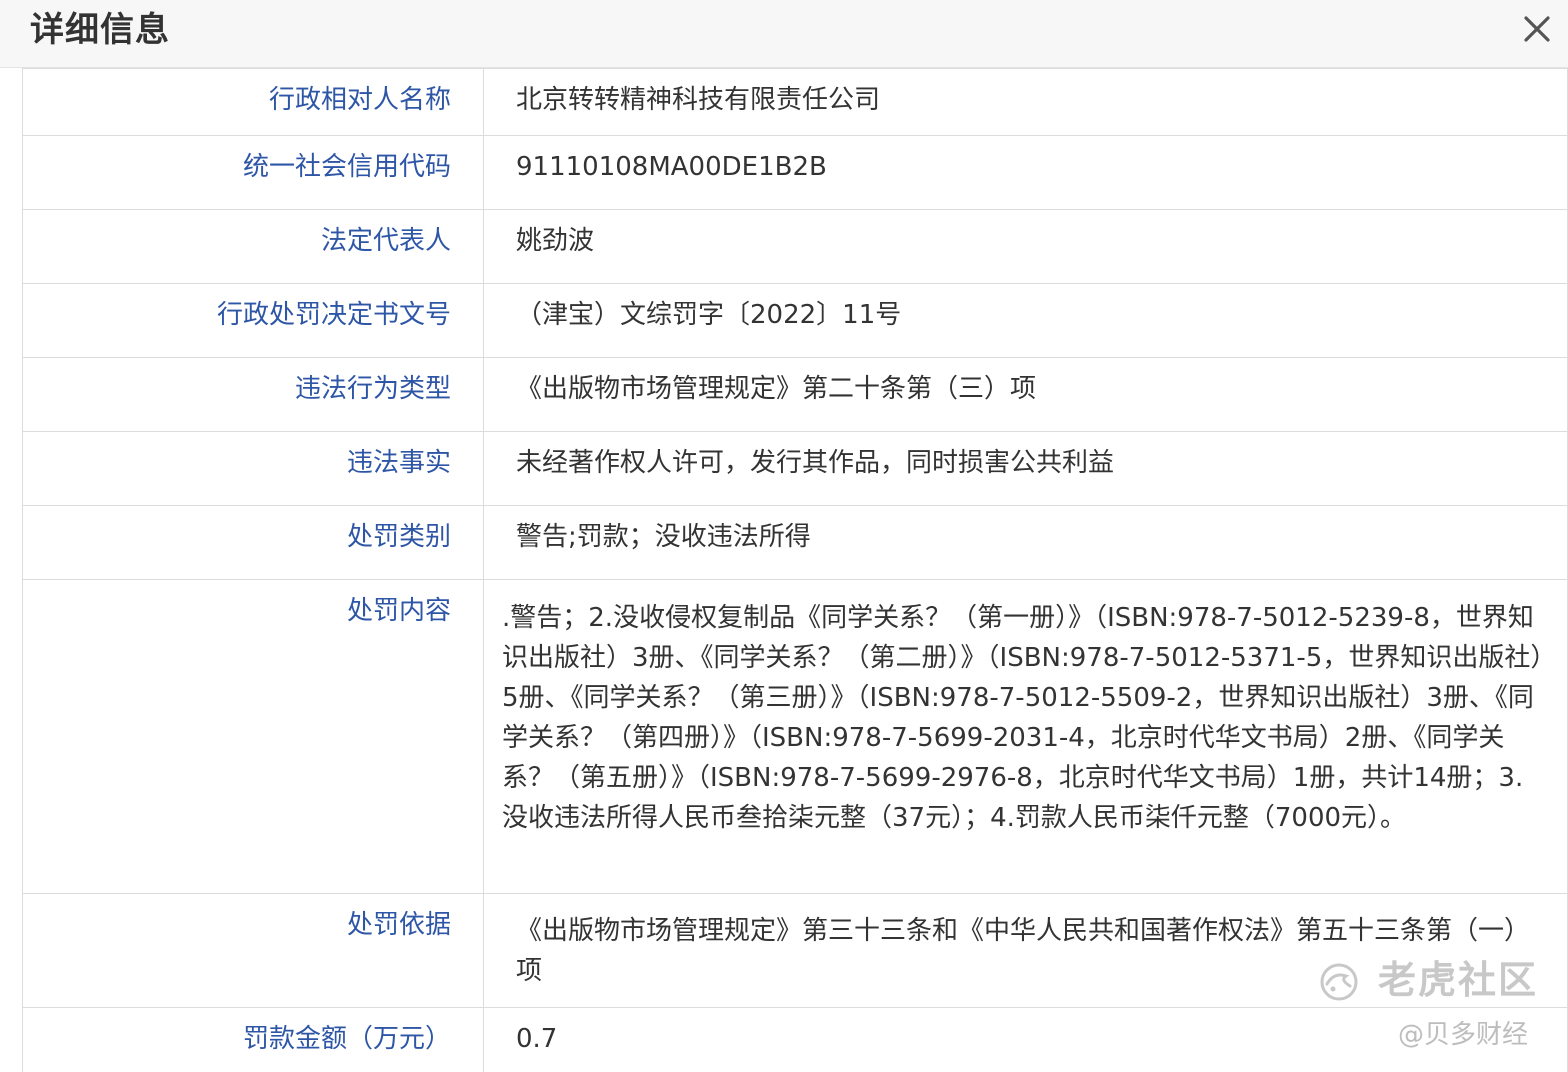 This screenshot has width=1568, height=1072. What do you see at coordinates (1025, 246) in the screenshot?
I see `value-legal-representative: 姚劲波` at bounding box center [1025, 246].